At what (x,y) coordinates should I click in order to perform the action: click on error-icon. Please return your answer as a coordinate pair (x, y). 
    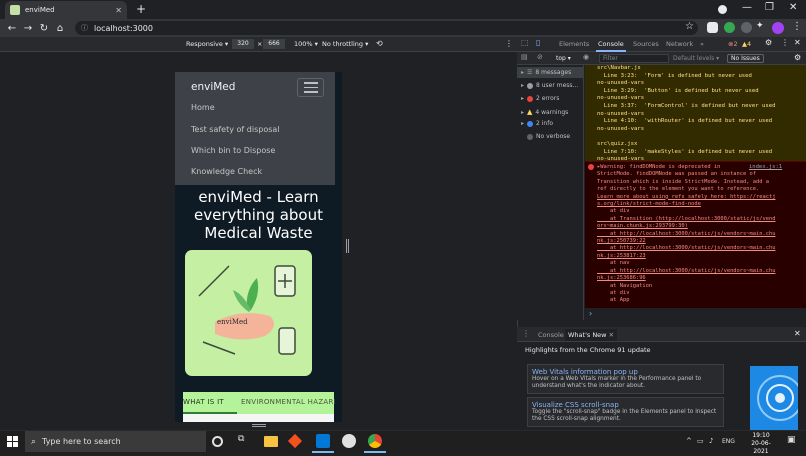
    Looking at the image, I should click on (530, 98).